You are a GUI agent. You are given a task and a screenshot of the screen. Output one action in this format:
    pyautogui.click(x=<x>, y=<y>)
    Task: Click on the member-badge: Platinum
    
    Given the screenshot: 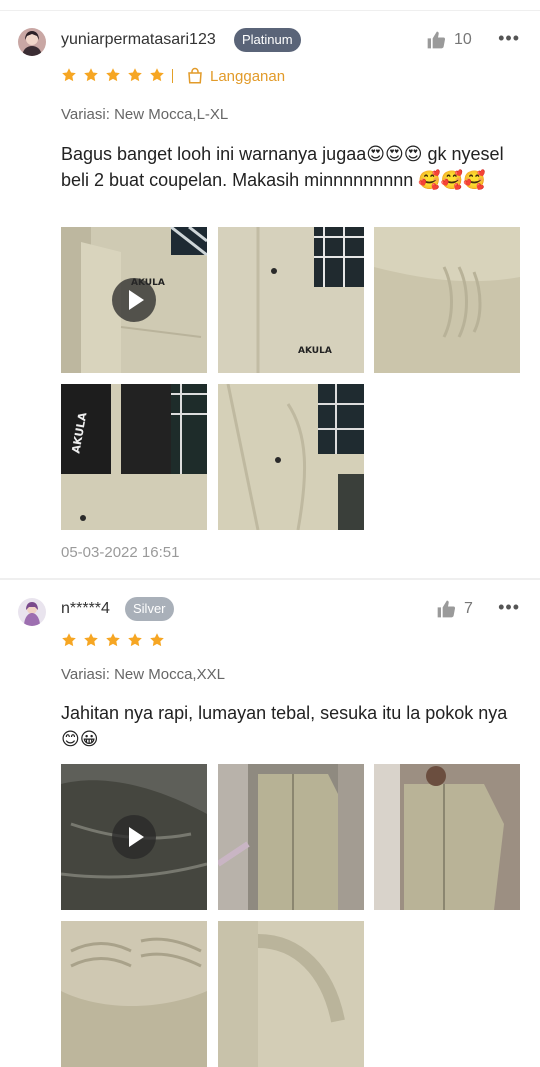 What is the action you would take?
    pyautogui.click(x=267, y=40)
    